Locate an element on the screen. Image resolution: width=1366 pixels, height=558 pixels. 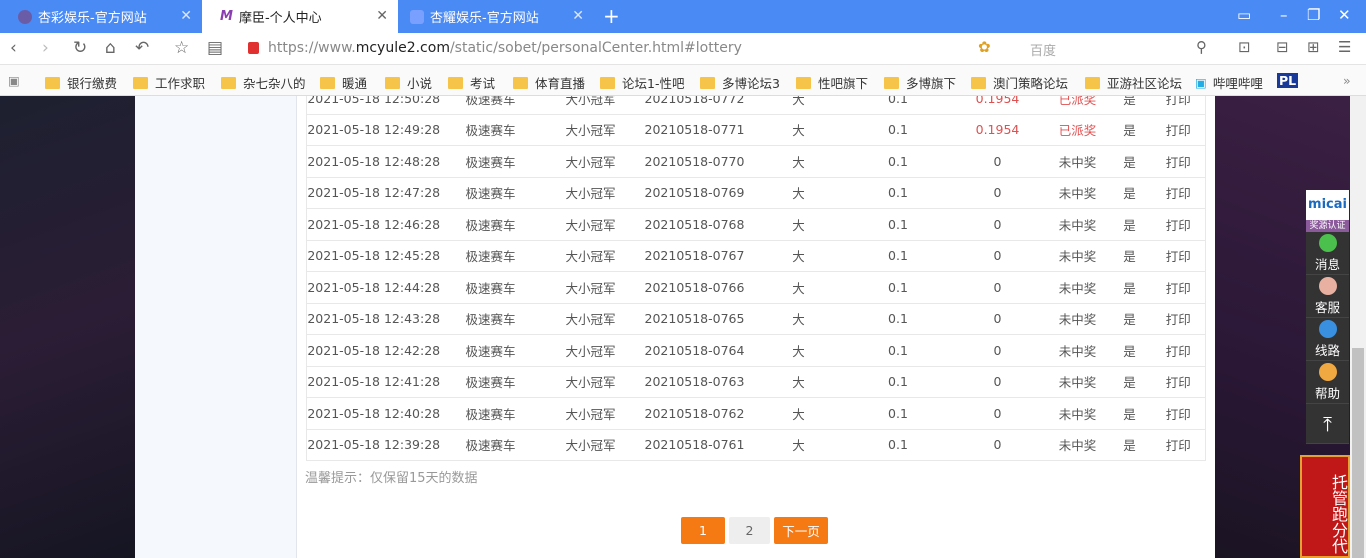
restore-button: ❐ is located at coordinates (1313, 15).